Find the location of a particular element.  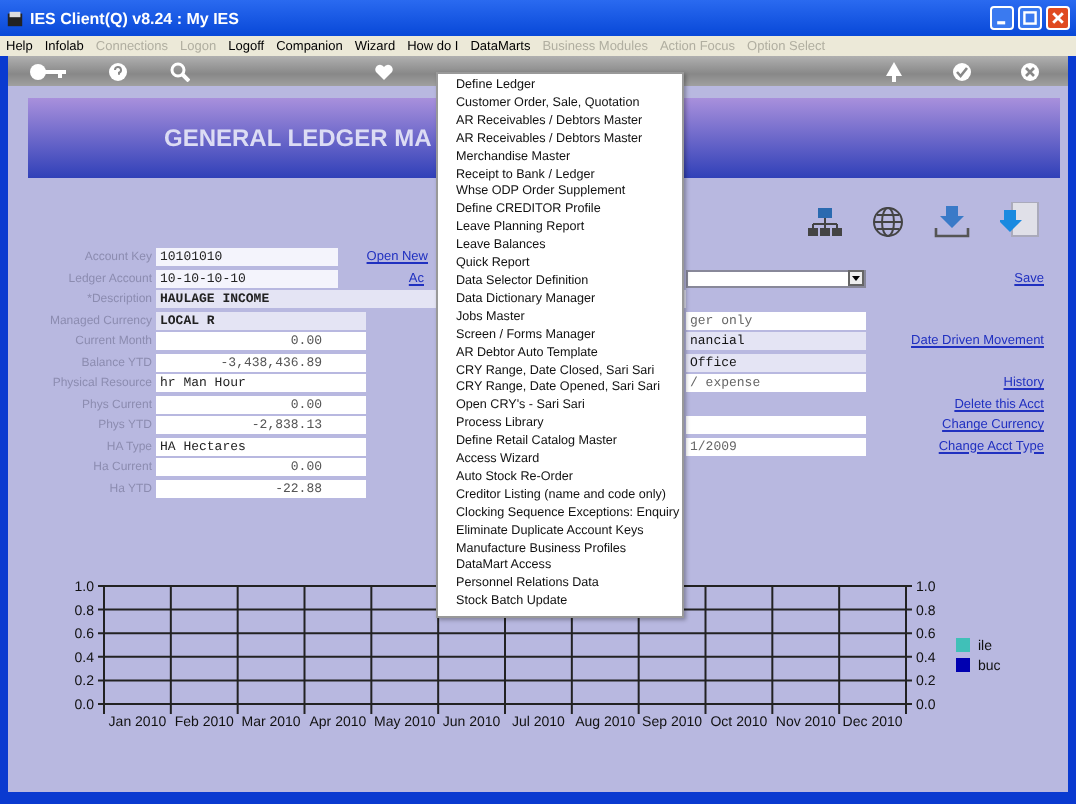

heart-icon is located at coordinates (384, 71).